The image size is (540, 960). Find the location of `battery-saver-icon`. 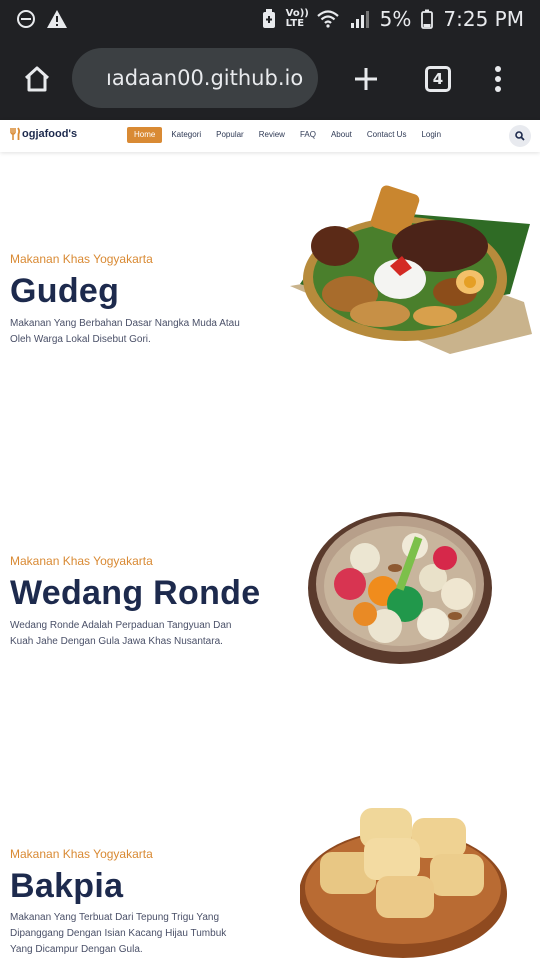

battery-saver-icon is located at coordinates (269, 19).